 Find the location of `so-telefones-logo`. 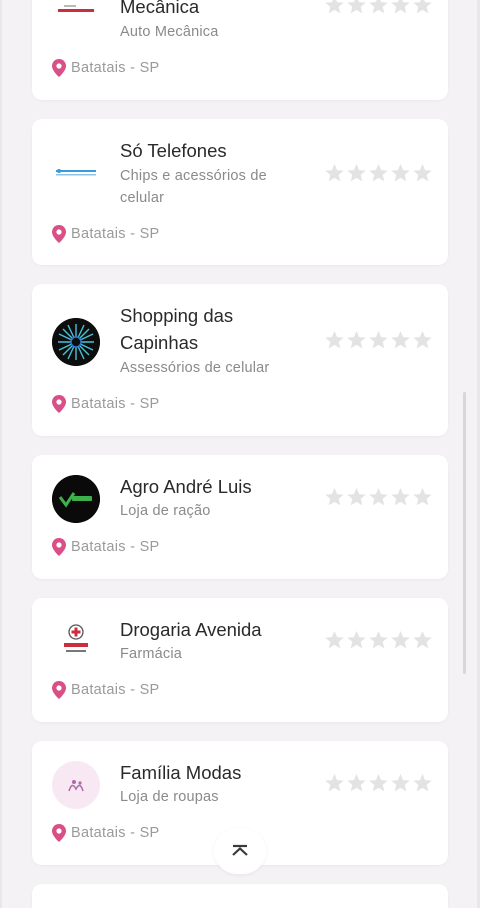

so-telefones-logo is located at coordinates (76, 173).